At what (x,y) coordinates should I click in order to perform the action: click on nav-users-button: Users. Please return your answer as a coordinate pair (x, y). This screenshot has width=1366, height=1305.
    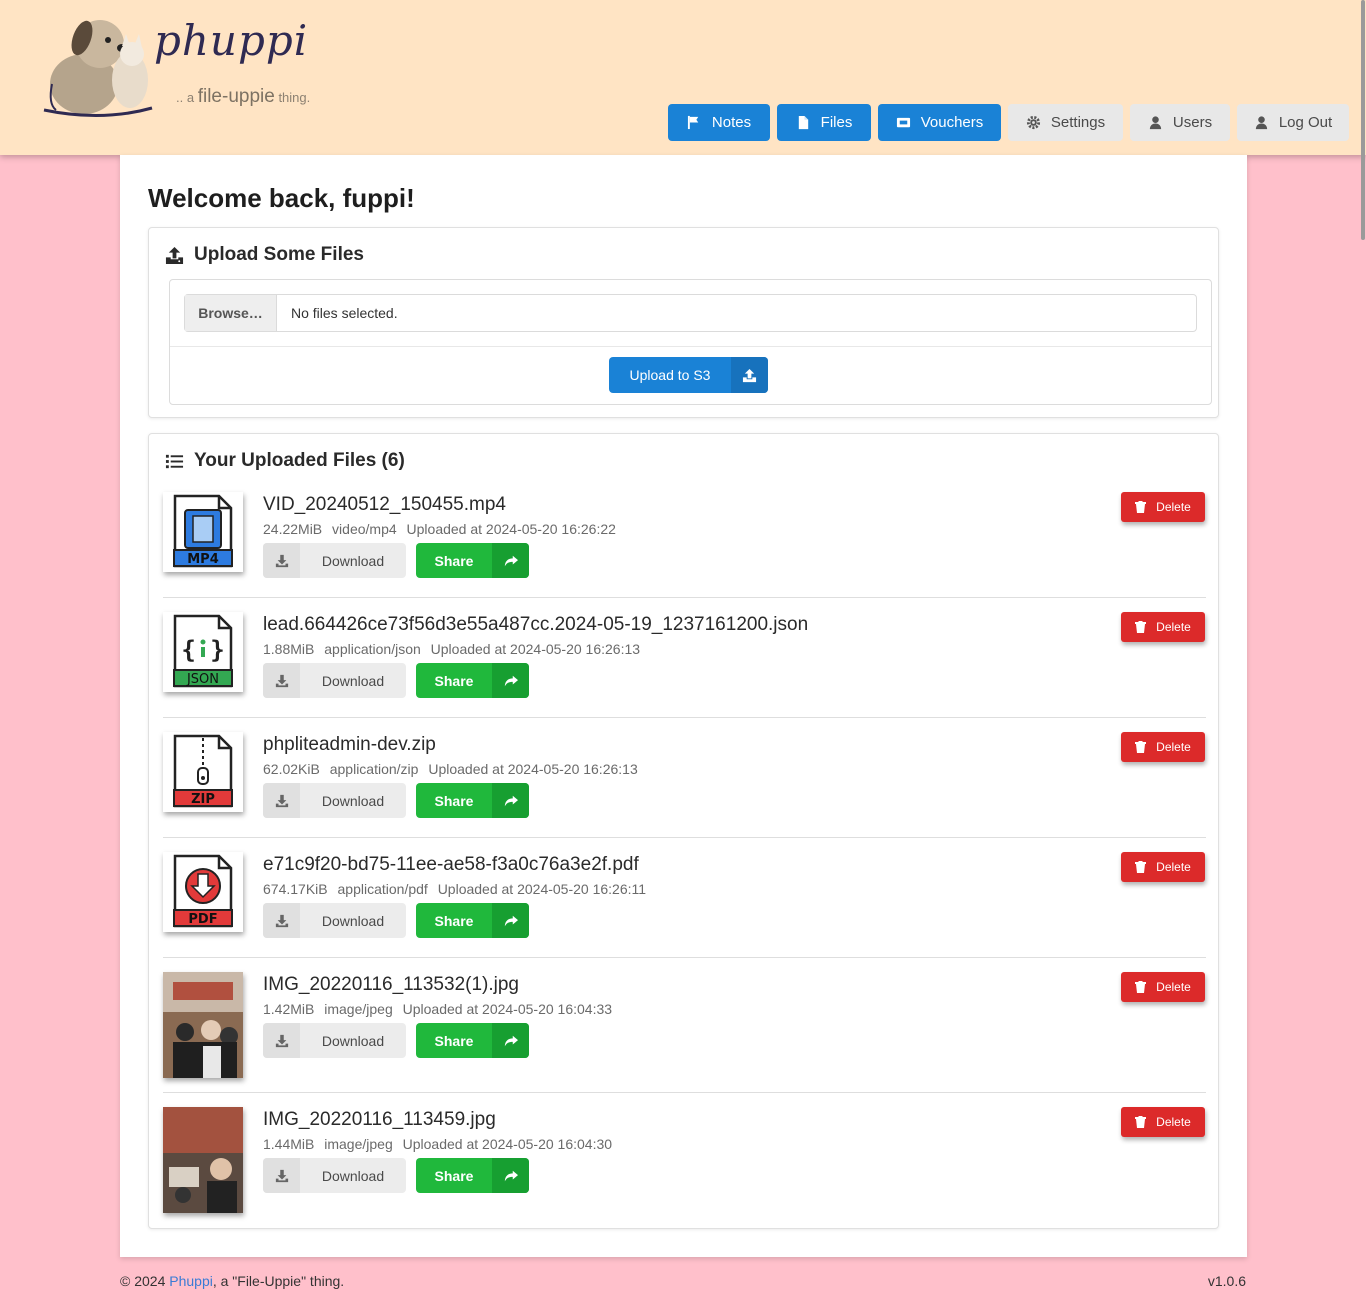
    Looking at the image, I should click on (1180, 122).